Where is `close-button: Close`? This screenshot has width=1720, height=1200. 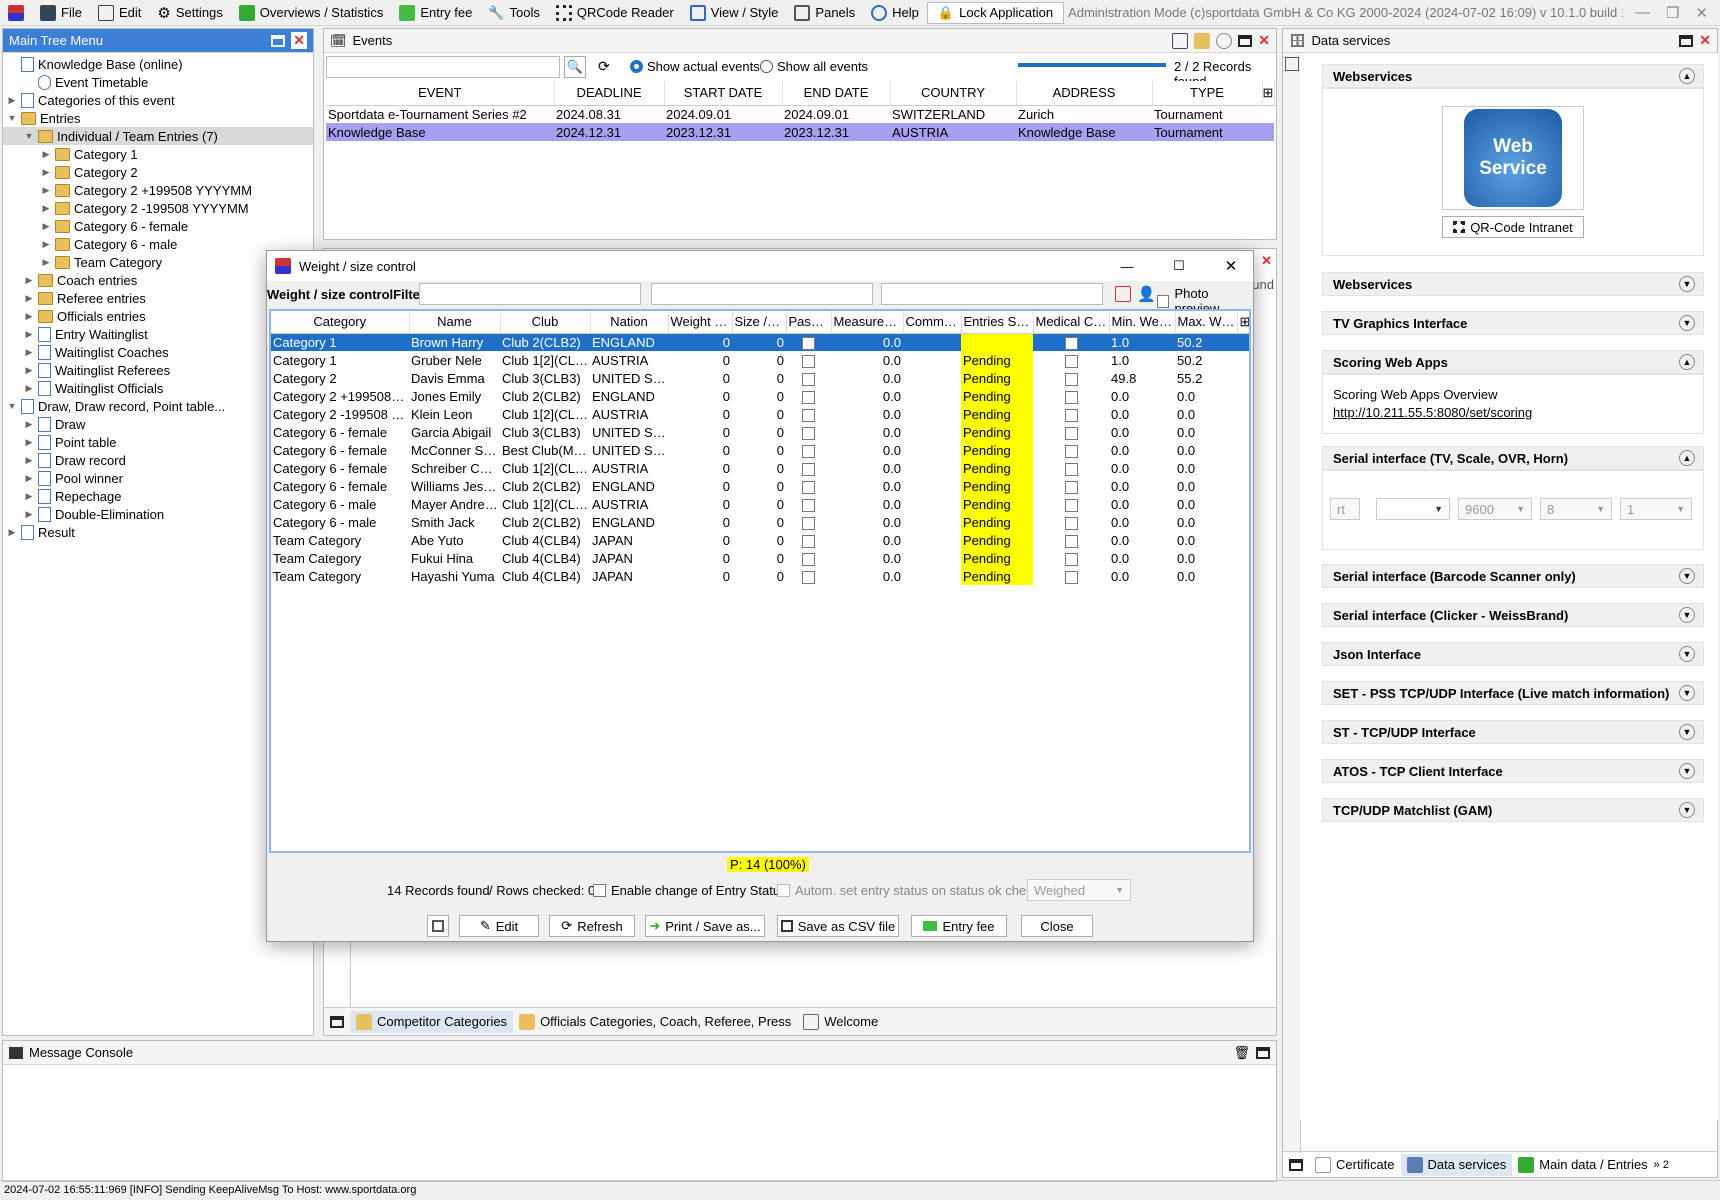 close-button: Close is located at coordinates (1057, 926).